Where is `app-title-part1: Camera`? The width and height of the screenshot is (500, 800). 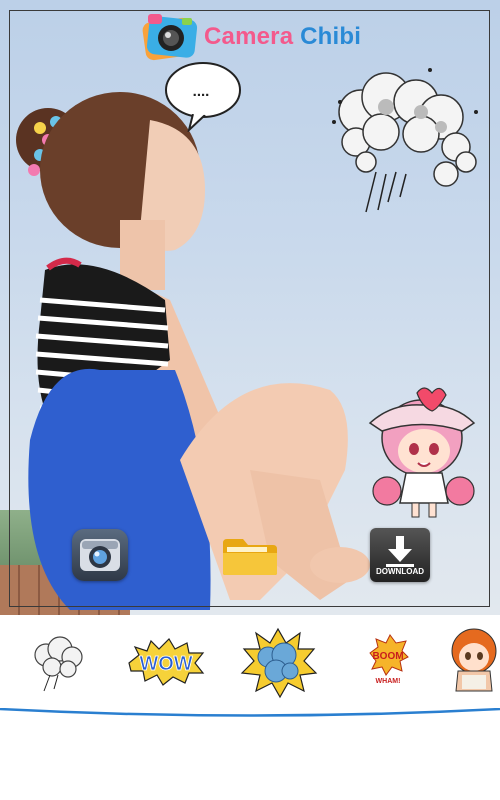
app-title-part1: Camera is located at coordinates (249, 36).